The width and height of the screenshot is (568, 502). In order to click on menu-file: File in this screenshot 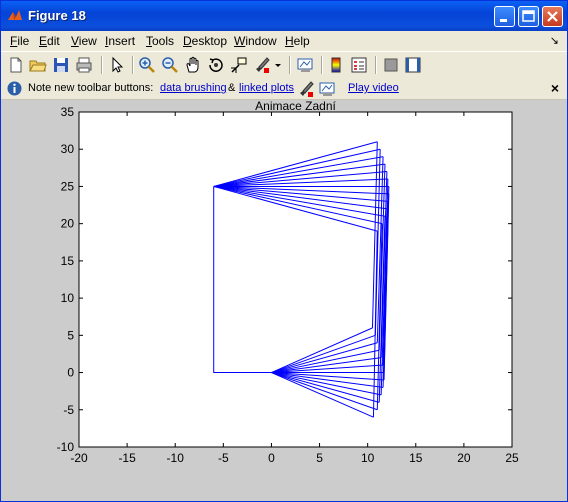, I will do `click(19, 41)`.